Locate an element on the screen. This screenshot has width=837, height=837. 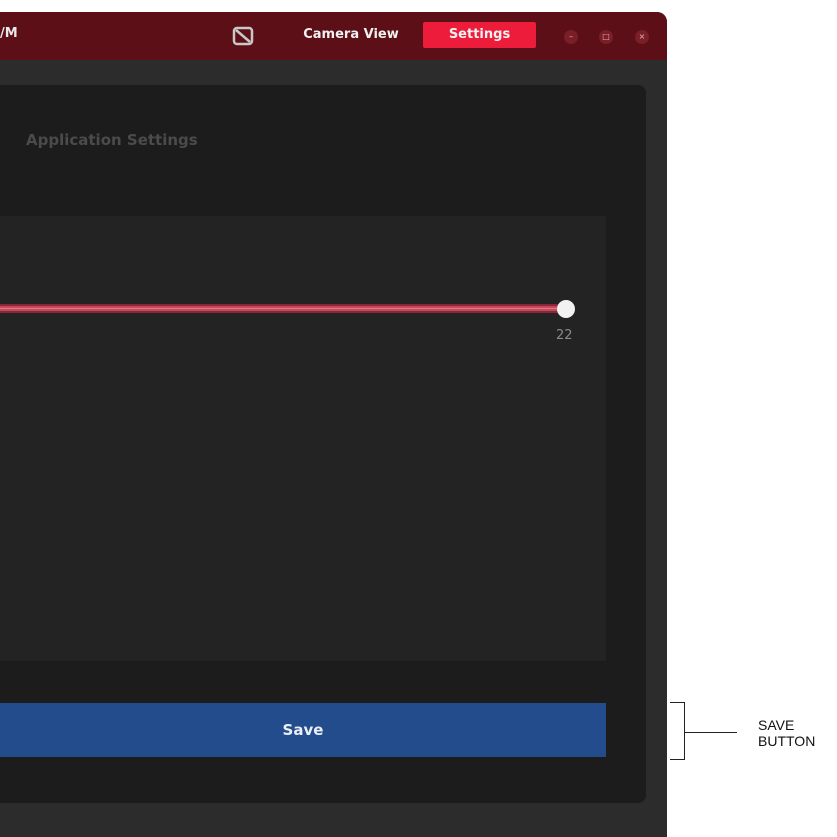
window-title: /M is located at coordinates (9, 33).